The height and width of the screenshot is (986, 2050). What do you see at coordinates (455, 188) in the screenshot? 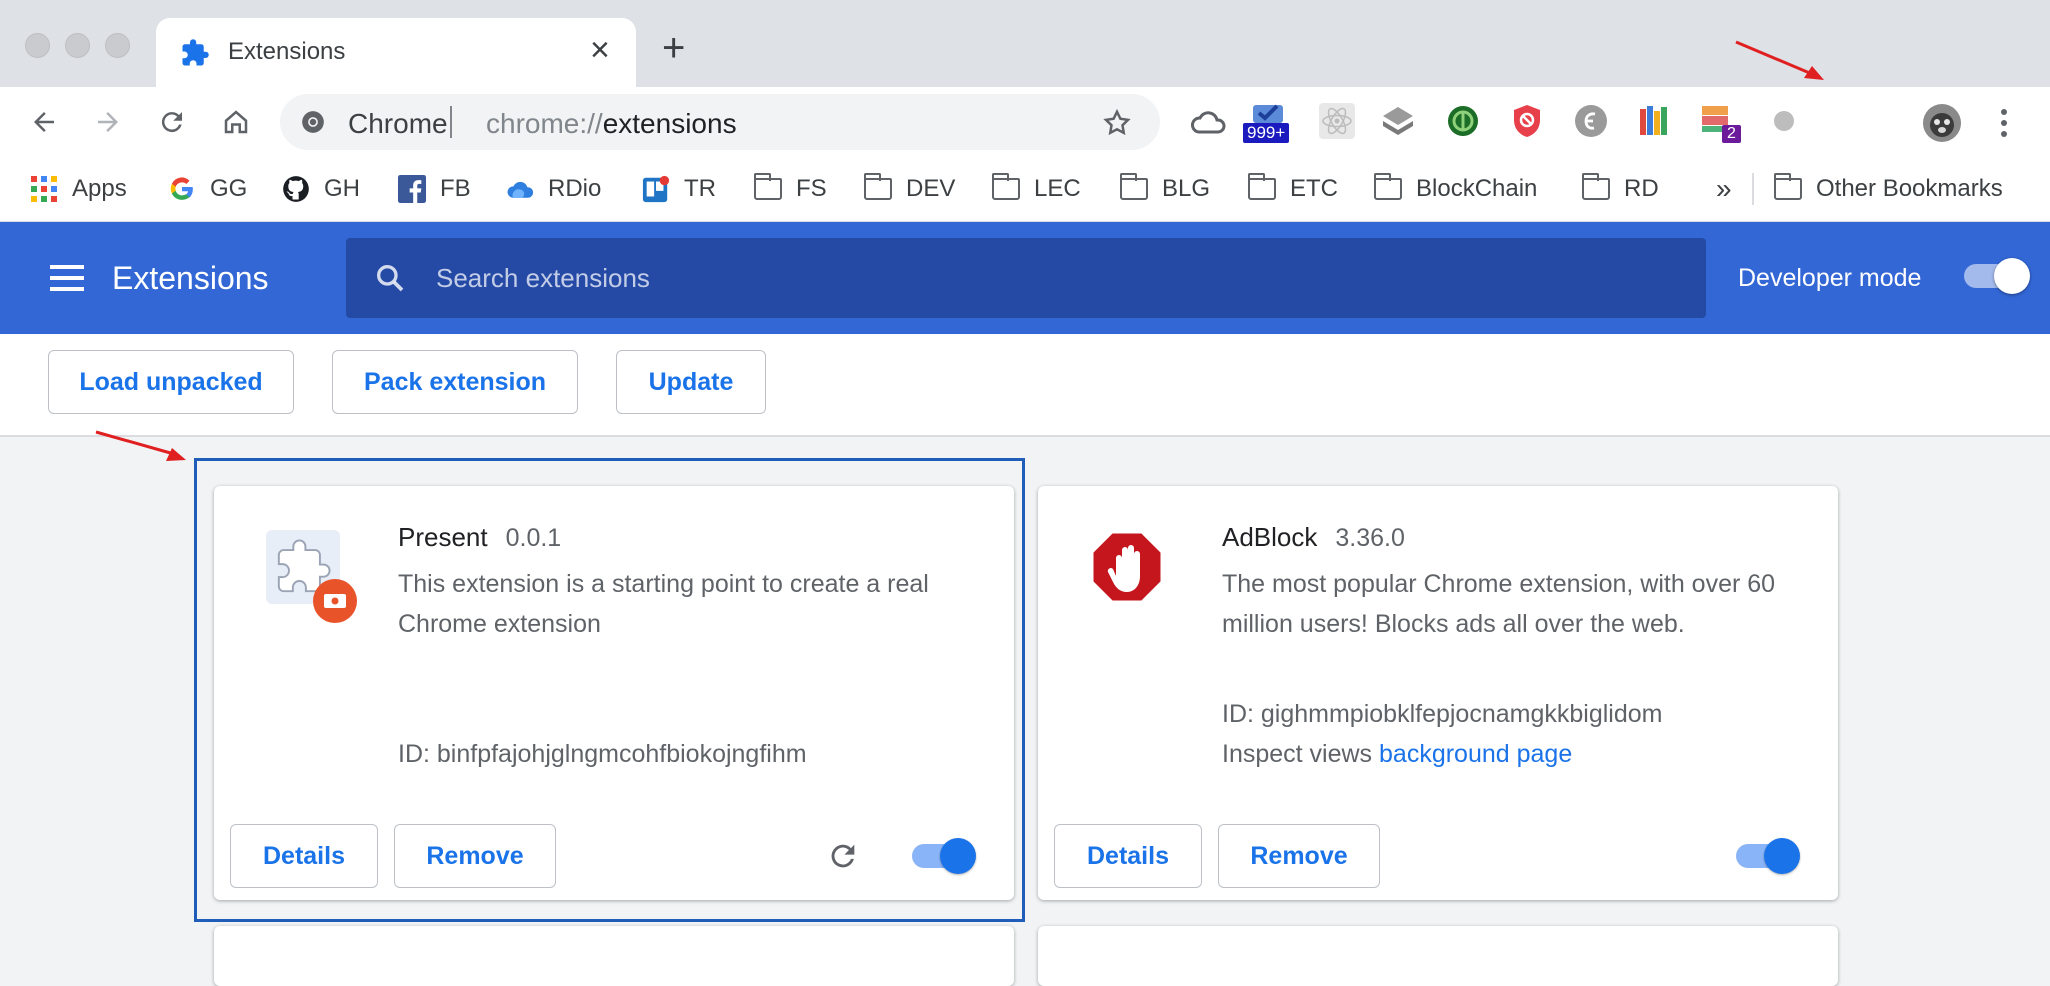
I see `bookmark-label: FB` at bounding box center [455, 188].